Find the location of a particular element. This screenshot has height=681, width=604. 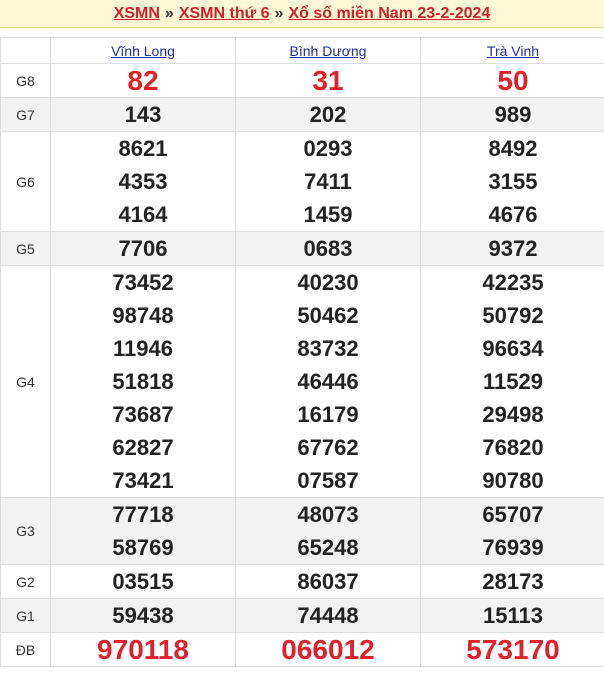

breadcrumb-xsmn-thu6-link: XSMN thứ 6 is located at coordinates (224, 14).